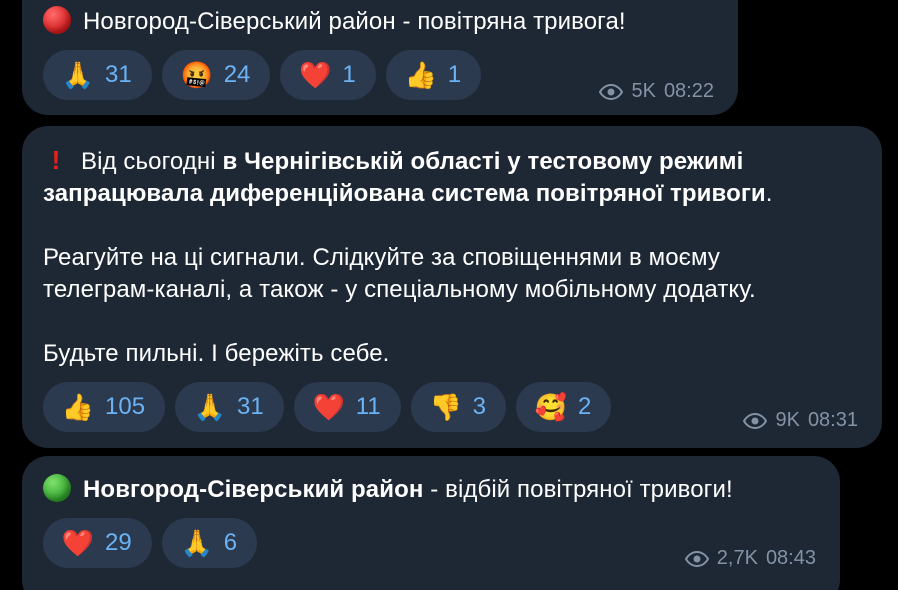  I want to click on reaction-count: 11, so click(368, 406).